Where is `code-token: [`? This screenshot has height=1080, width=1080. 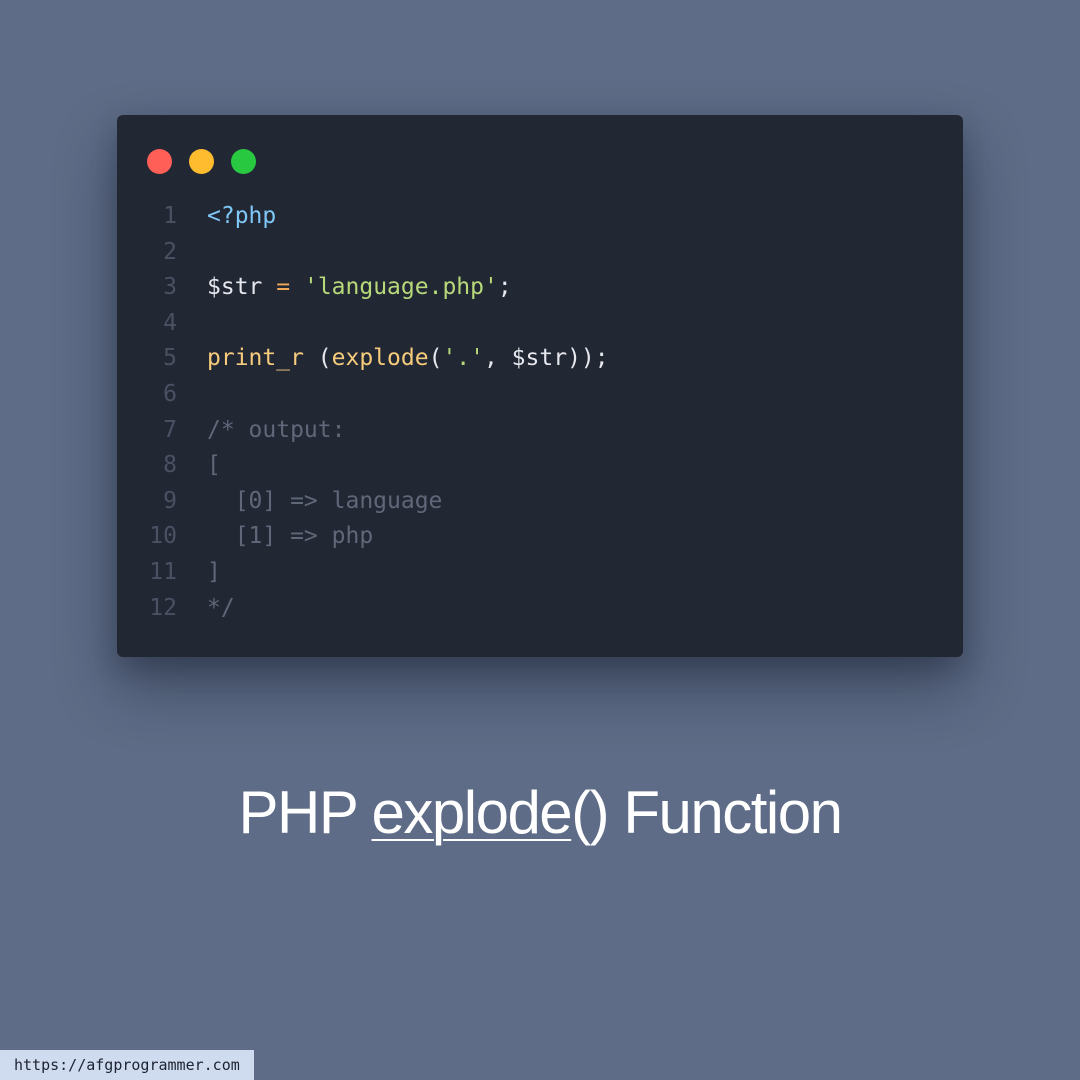
code-token: [ is located at coordinates (214, 465).